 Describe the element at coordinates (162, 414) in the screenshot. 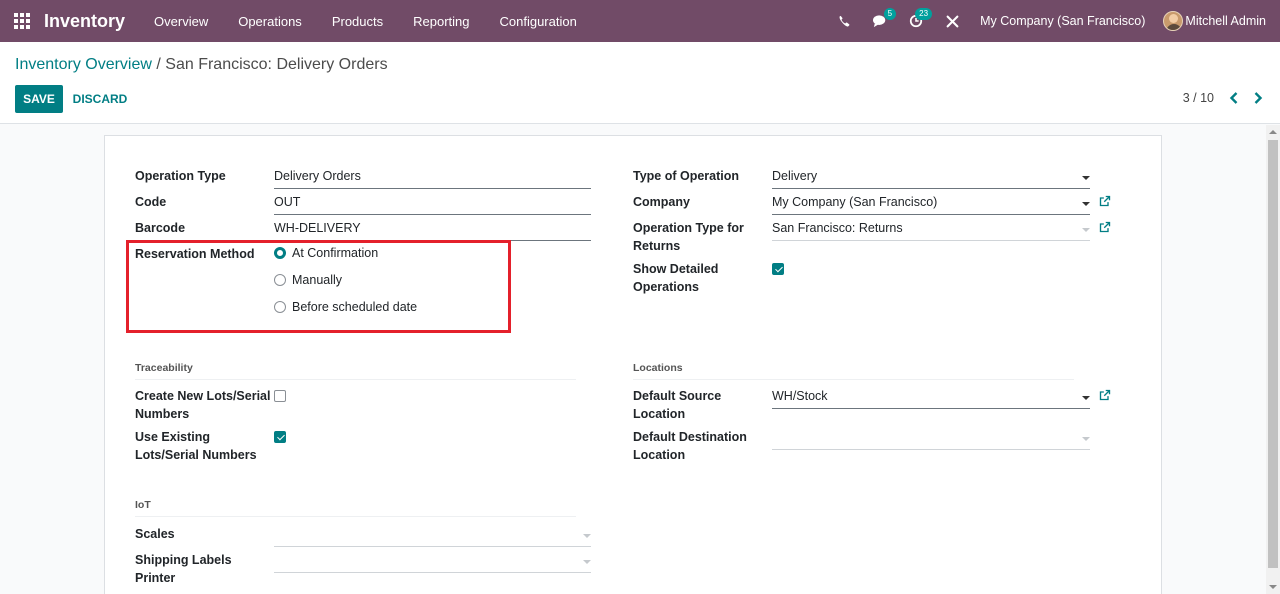

I see `create-lots-label-line2: Numbers` at that location.